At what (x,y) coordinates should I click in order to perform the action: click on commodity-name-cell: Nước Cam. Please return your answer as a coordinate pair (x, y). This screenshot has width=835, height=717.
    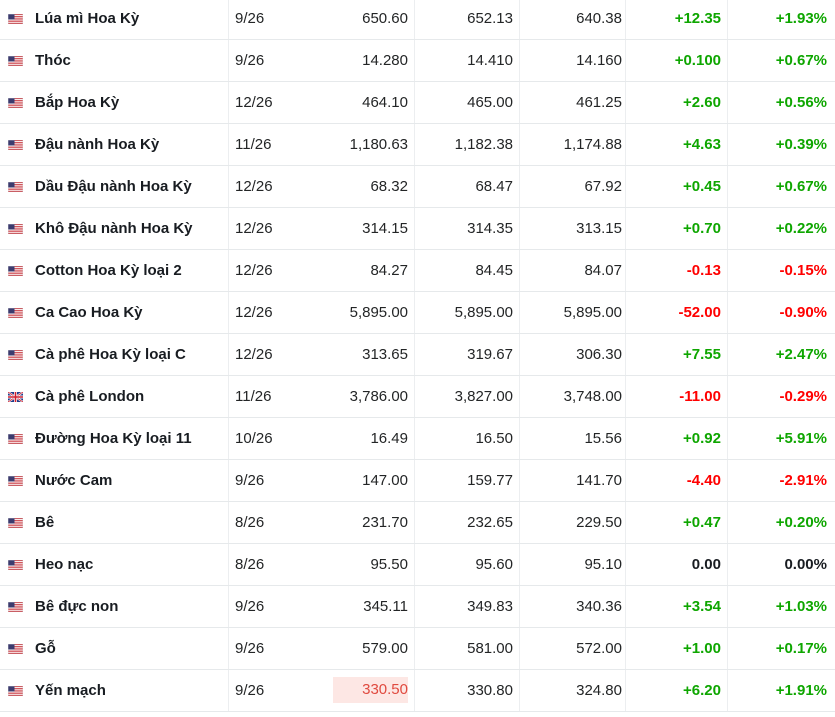
    Looking at the image, I should click on (118, 481).